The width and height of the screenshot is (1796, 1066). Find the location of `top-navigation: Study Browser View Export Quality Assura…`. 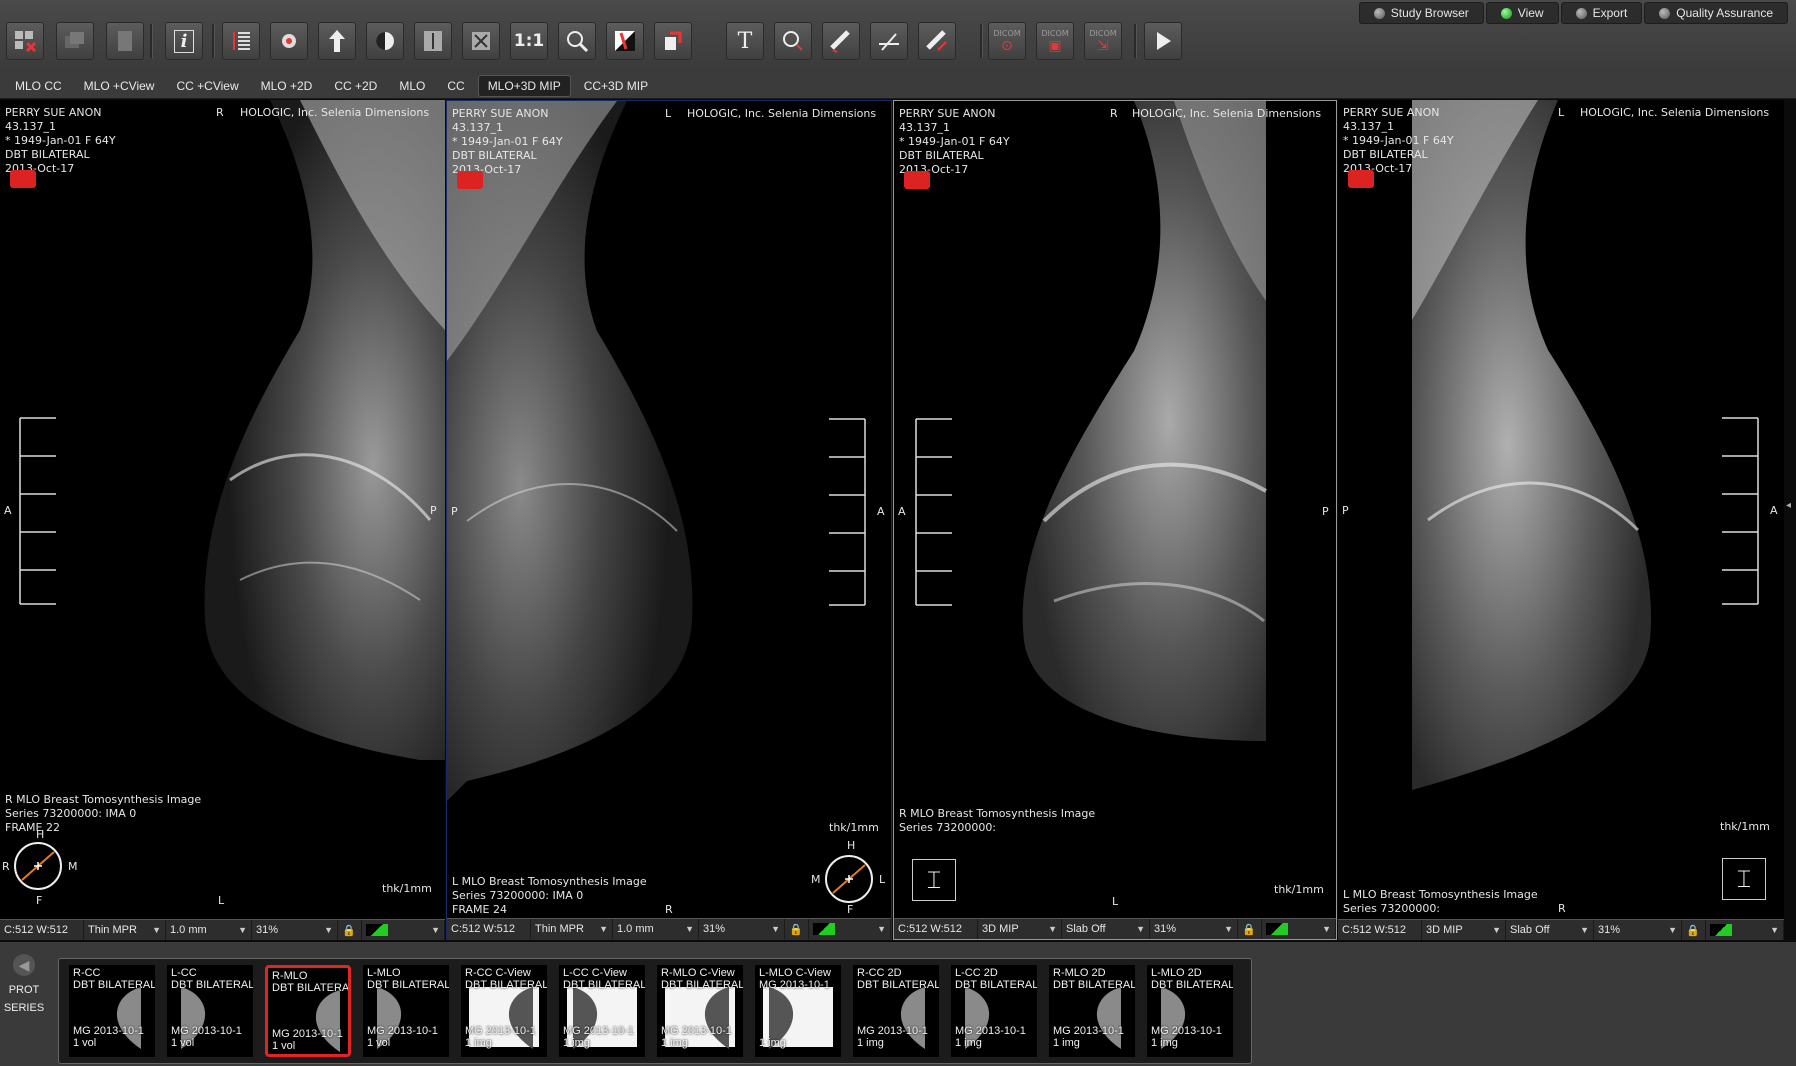

top-navigation: Study Browser View Export Quality Assura… is located at coordinates (1573, 13).